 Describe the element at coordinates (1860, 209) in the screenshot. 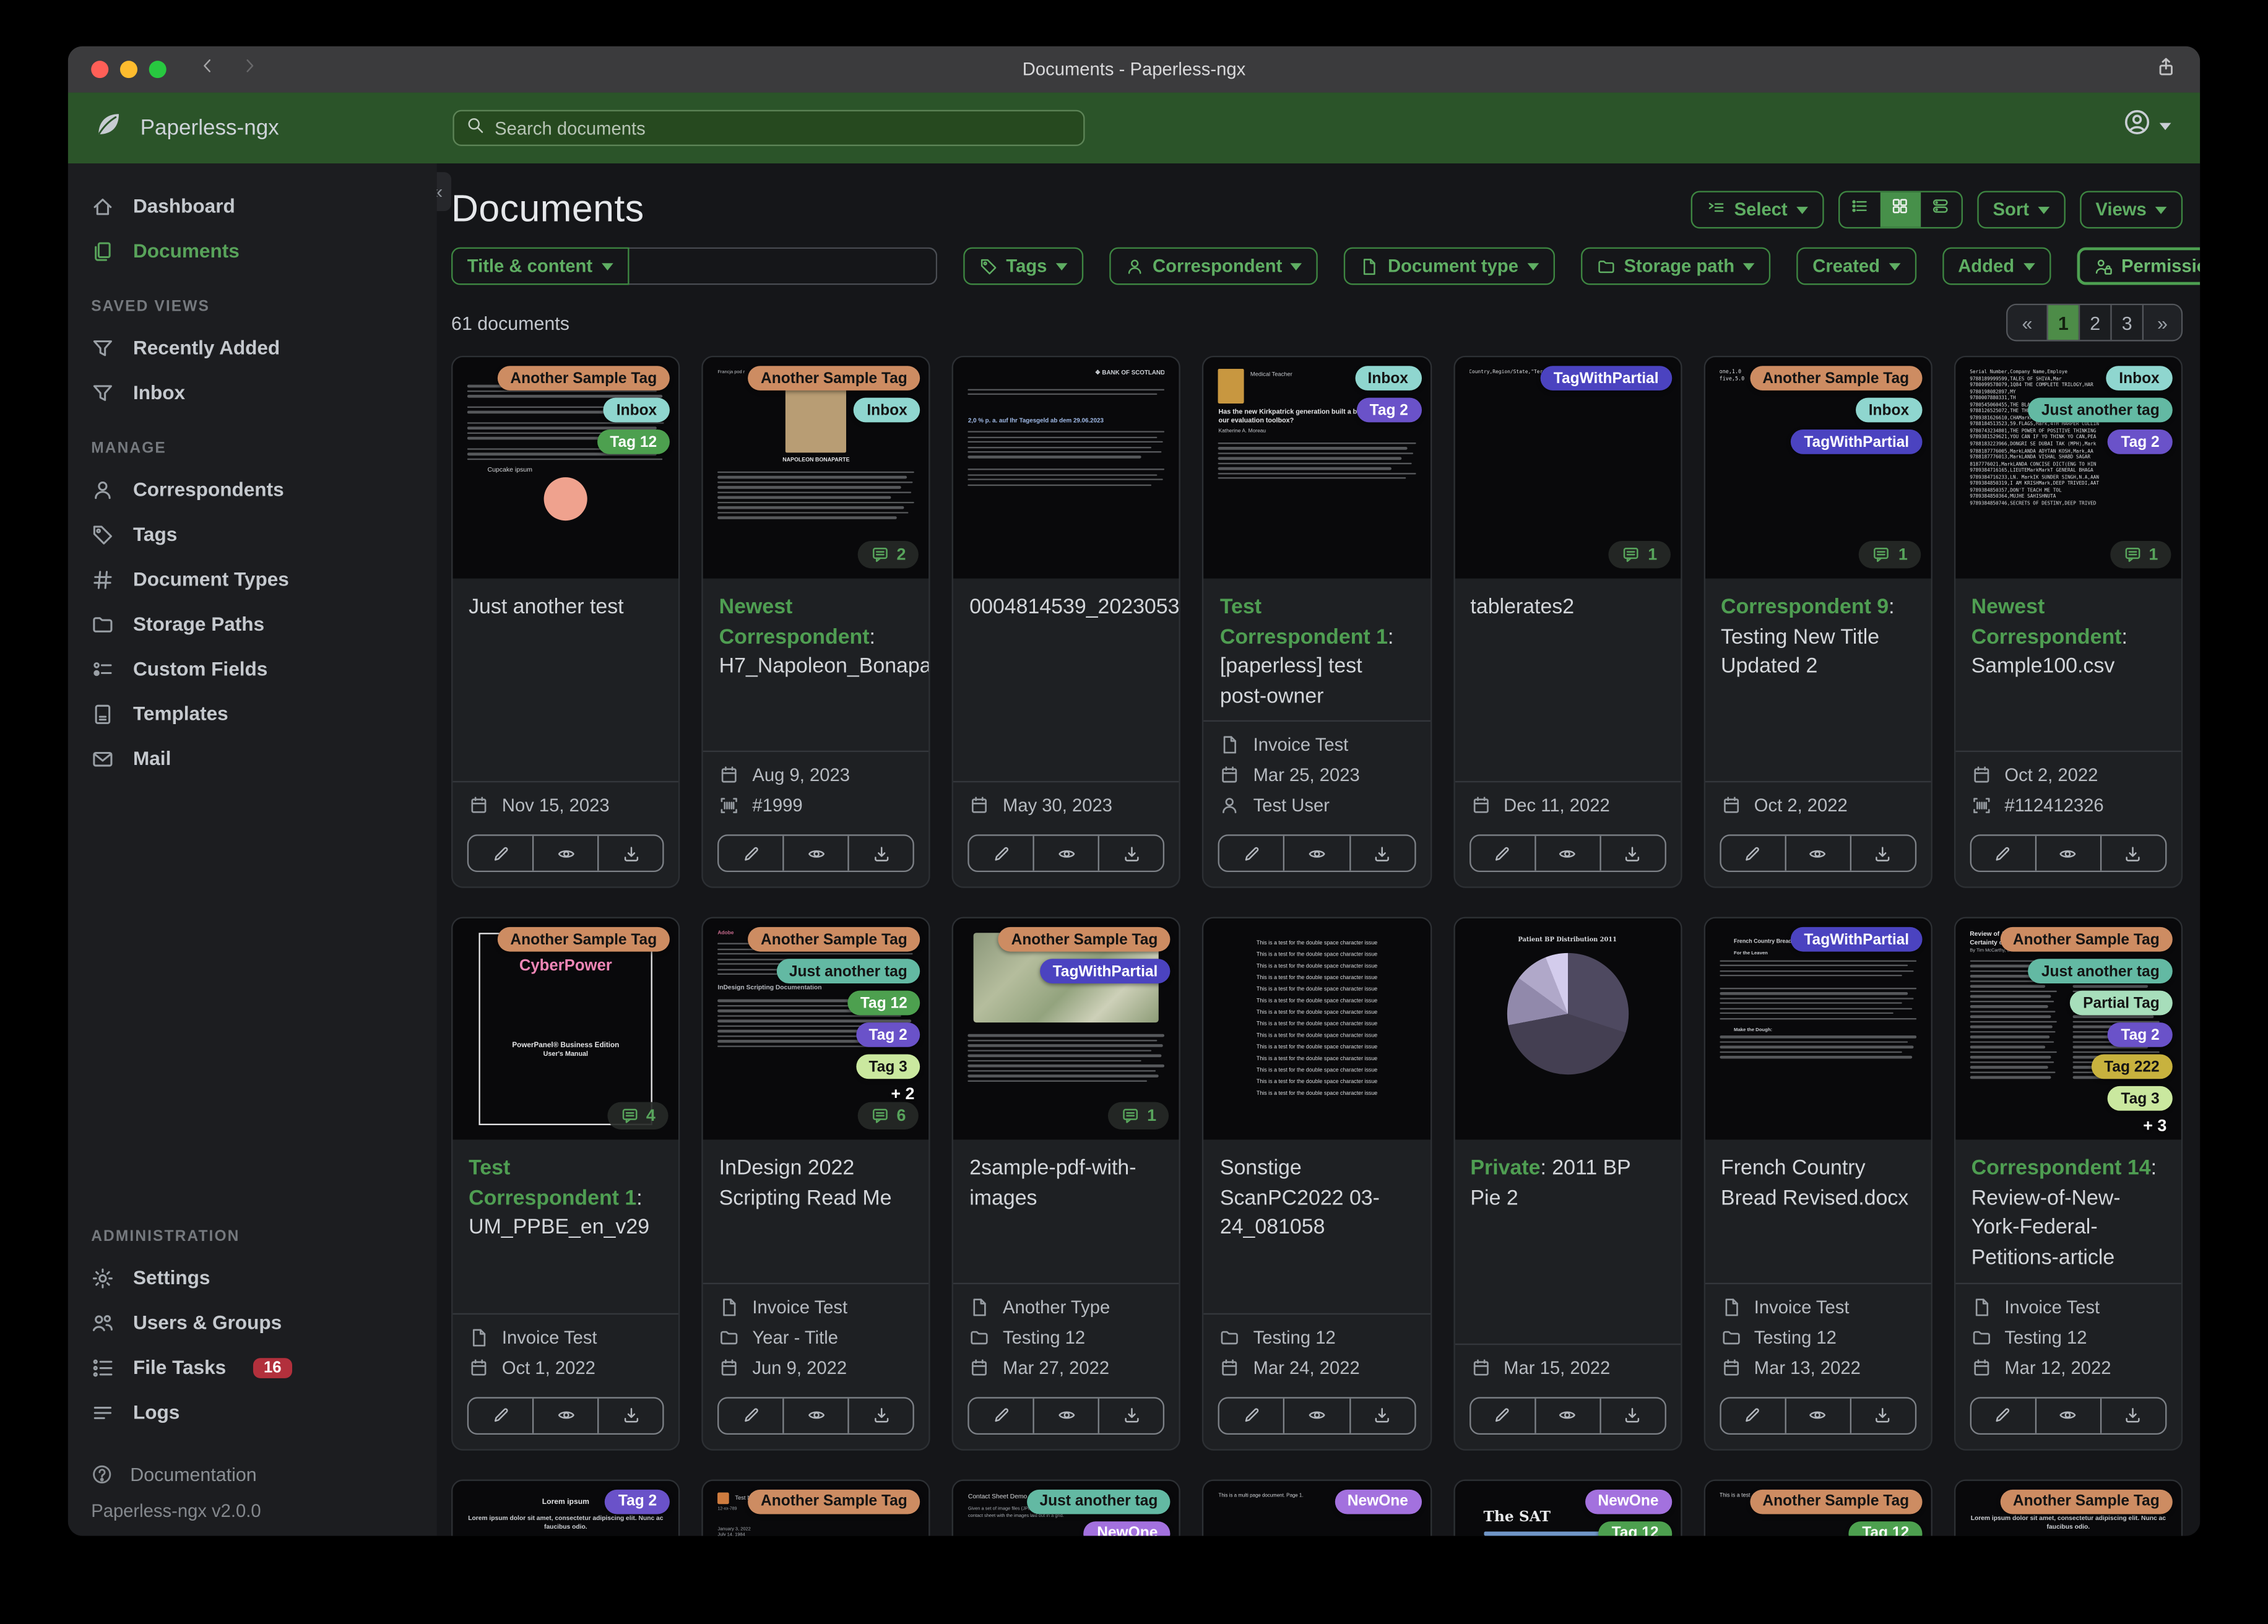

I see `list-view-button` at that location.